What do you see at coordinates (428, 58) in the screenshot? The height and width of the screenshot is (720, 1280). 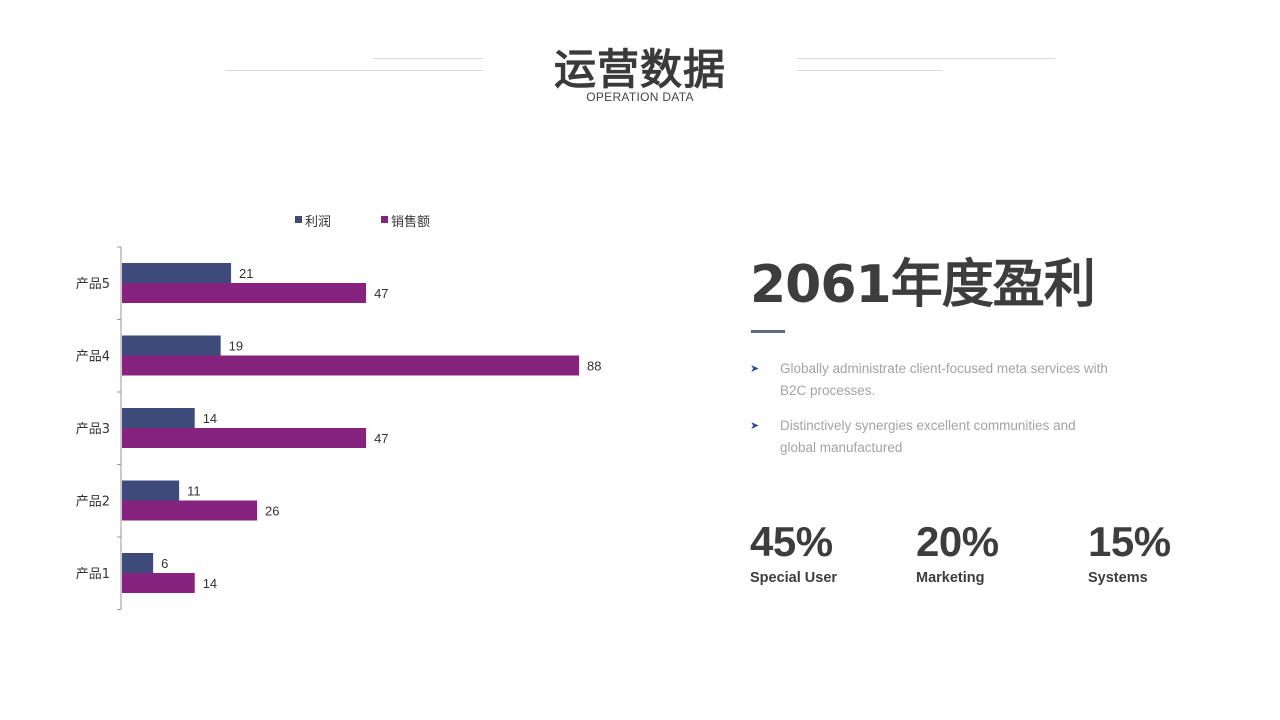 I see `header-line-left-upper` at bounding box center [428, 58].